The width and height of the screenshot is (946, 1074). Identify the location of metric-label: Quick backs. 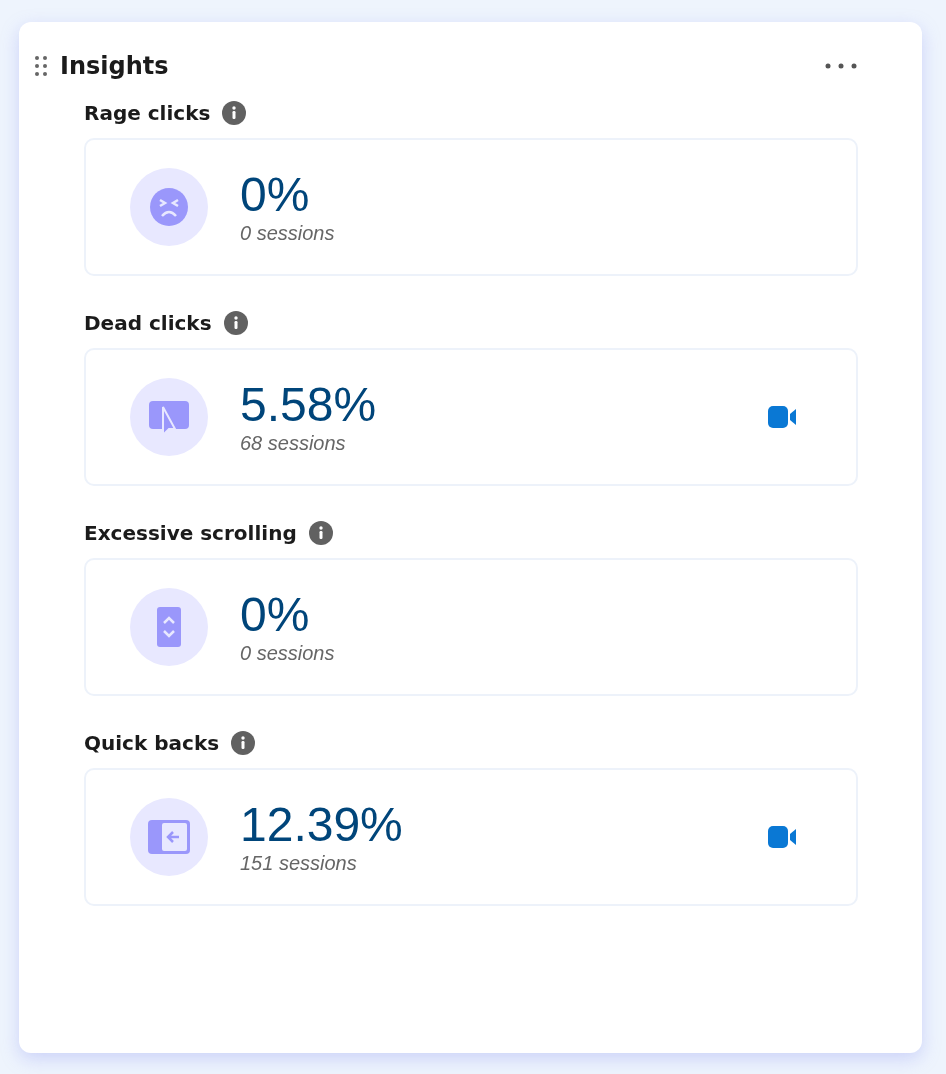
(152, 743).